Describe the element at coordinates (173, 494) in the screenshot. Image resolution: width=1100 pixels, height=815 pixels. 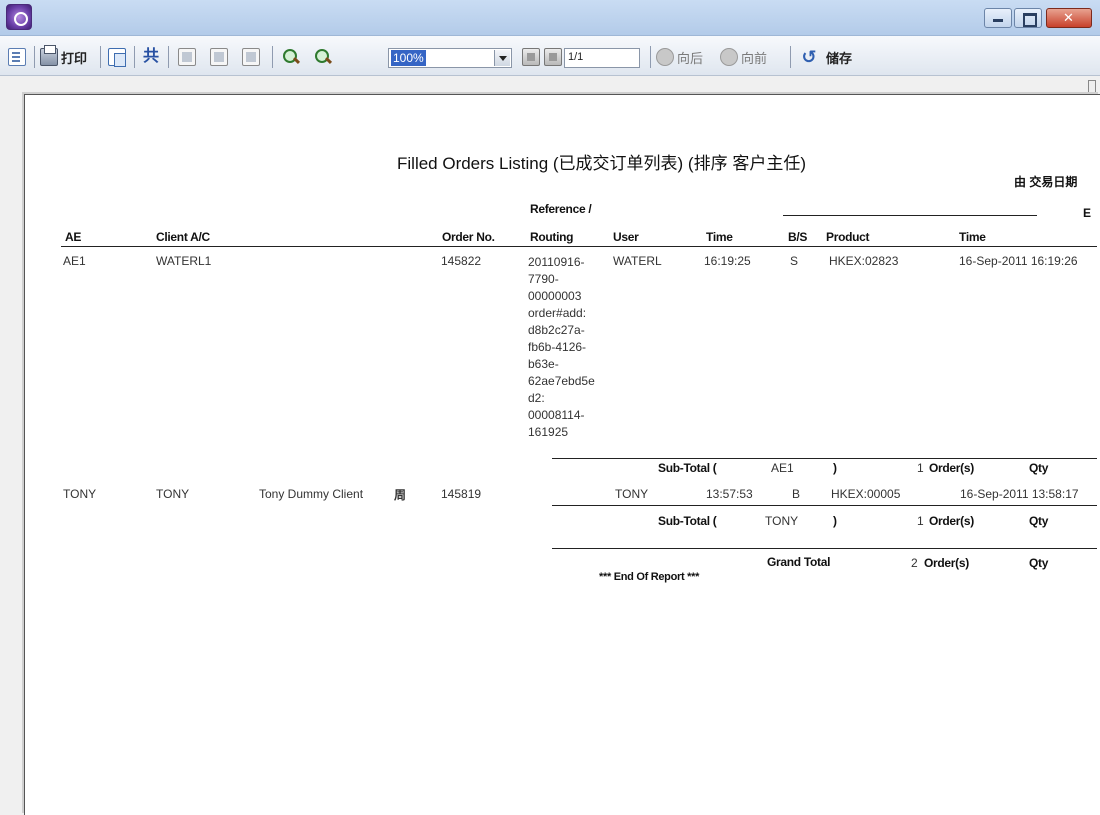
I see `row2-client-ac: TONY` at that location.